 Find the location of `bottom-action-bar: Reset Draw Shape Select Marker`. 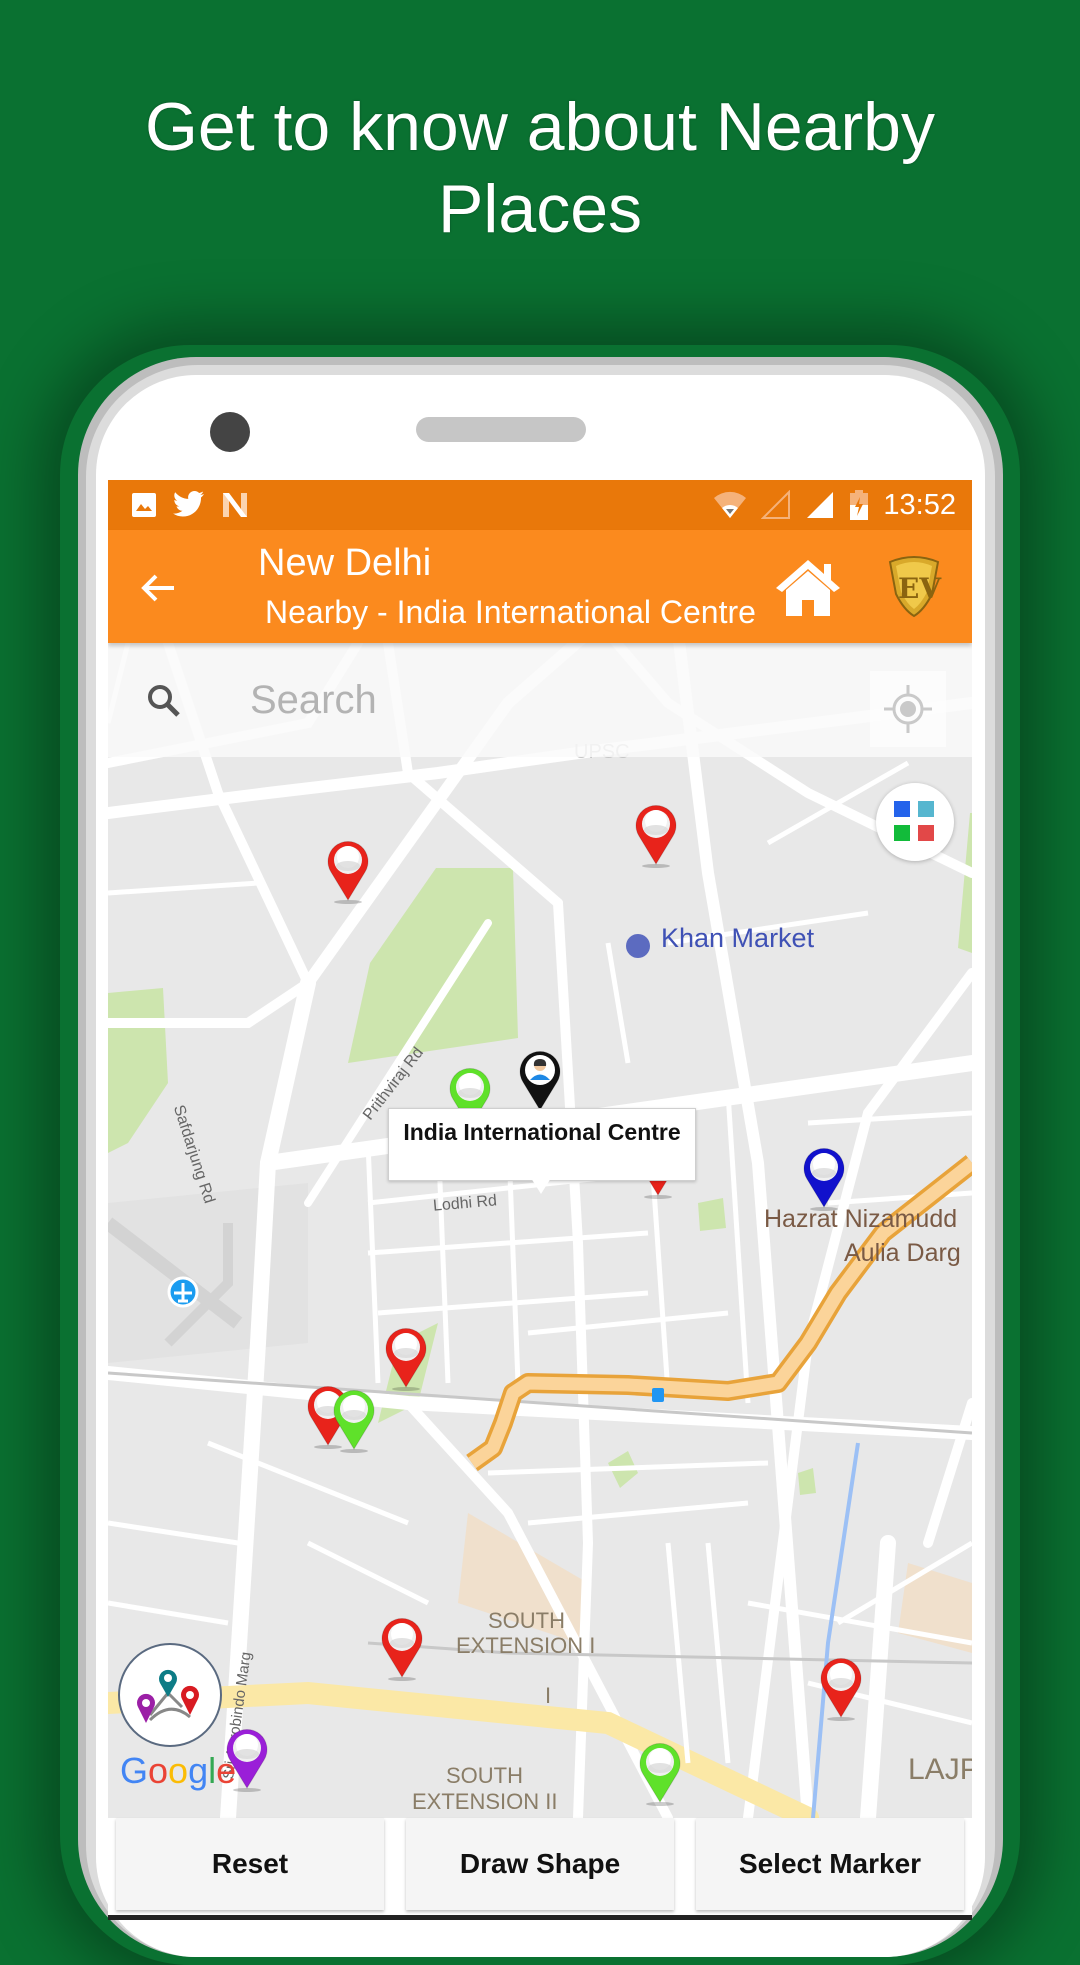

bottom-action-bar: Reset Draw Shape Select Marker is located at coordinates (540, 1869).